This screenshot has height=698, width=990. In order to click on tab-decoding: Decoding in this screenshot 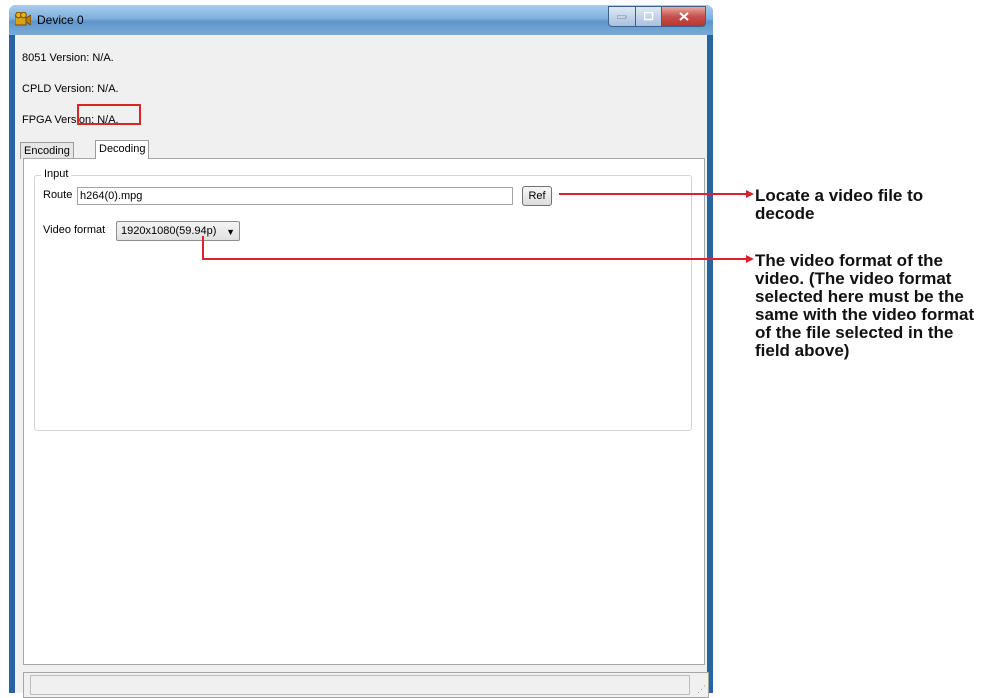, I will do `click(122, 149)`.